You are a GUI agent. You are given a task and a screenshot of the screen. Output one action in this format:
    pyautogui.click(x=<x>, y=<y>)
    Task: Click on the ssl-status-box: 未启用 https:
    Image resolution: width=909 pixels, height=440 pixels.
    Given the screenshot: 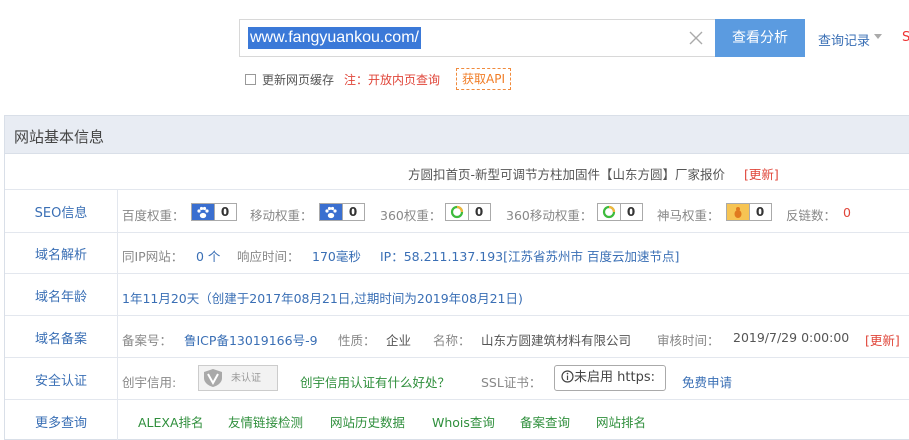 What is the action you would take?
    pyautogui.click(x=610, y=378)
    